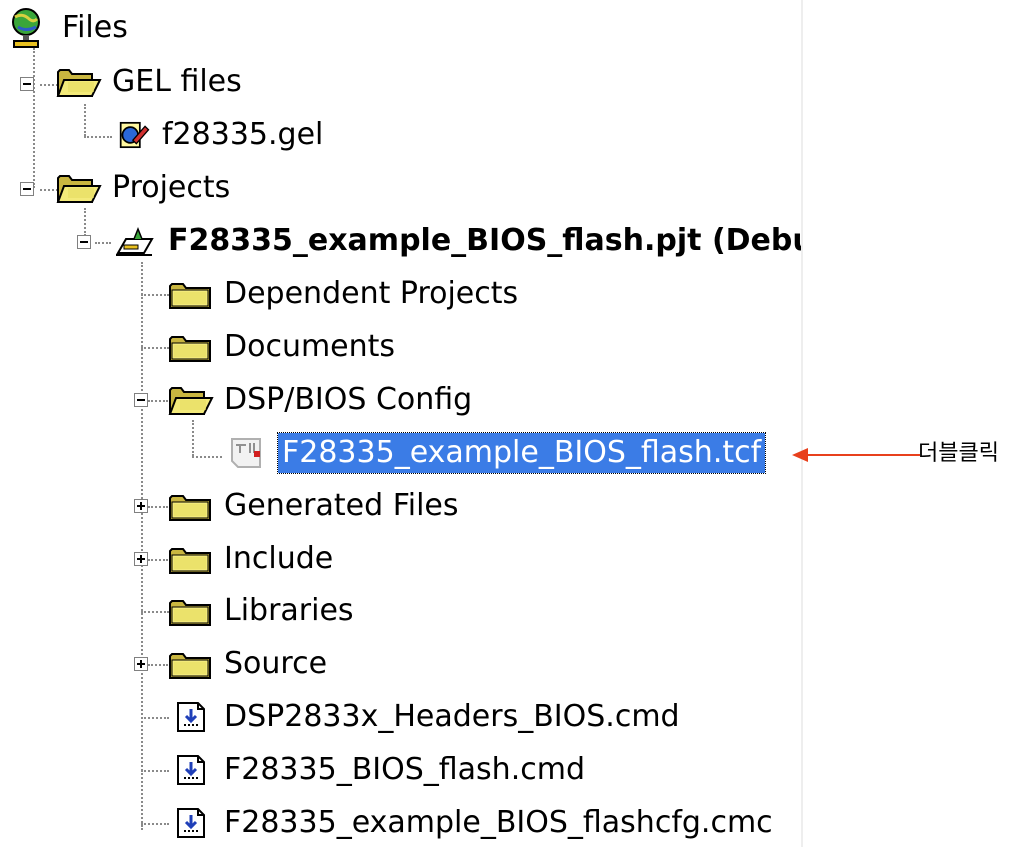 The image size is (1023, 847). Describe the element at coordinates (310, 346) in the screenshot. I see `tree-node-label: Documents` at that location.